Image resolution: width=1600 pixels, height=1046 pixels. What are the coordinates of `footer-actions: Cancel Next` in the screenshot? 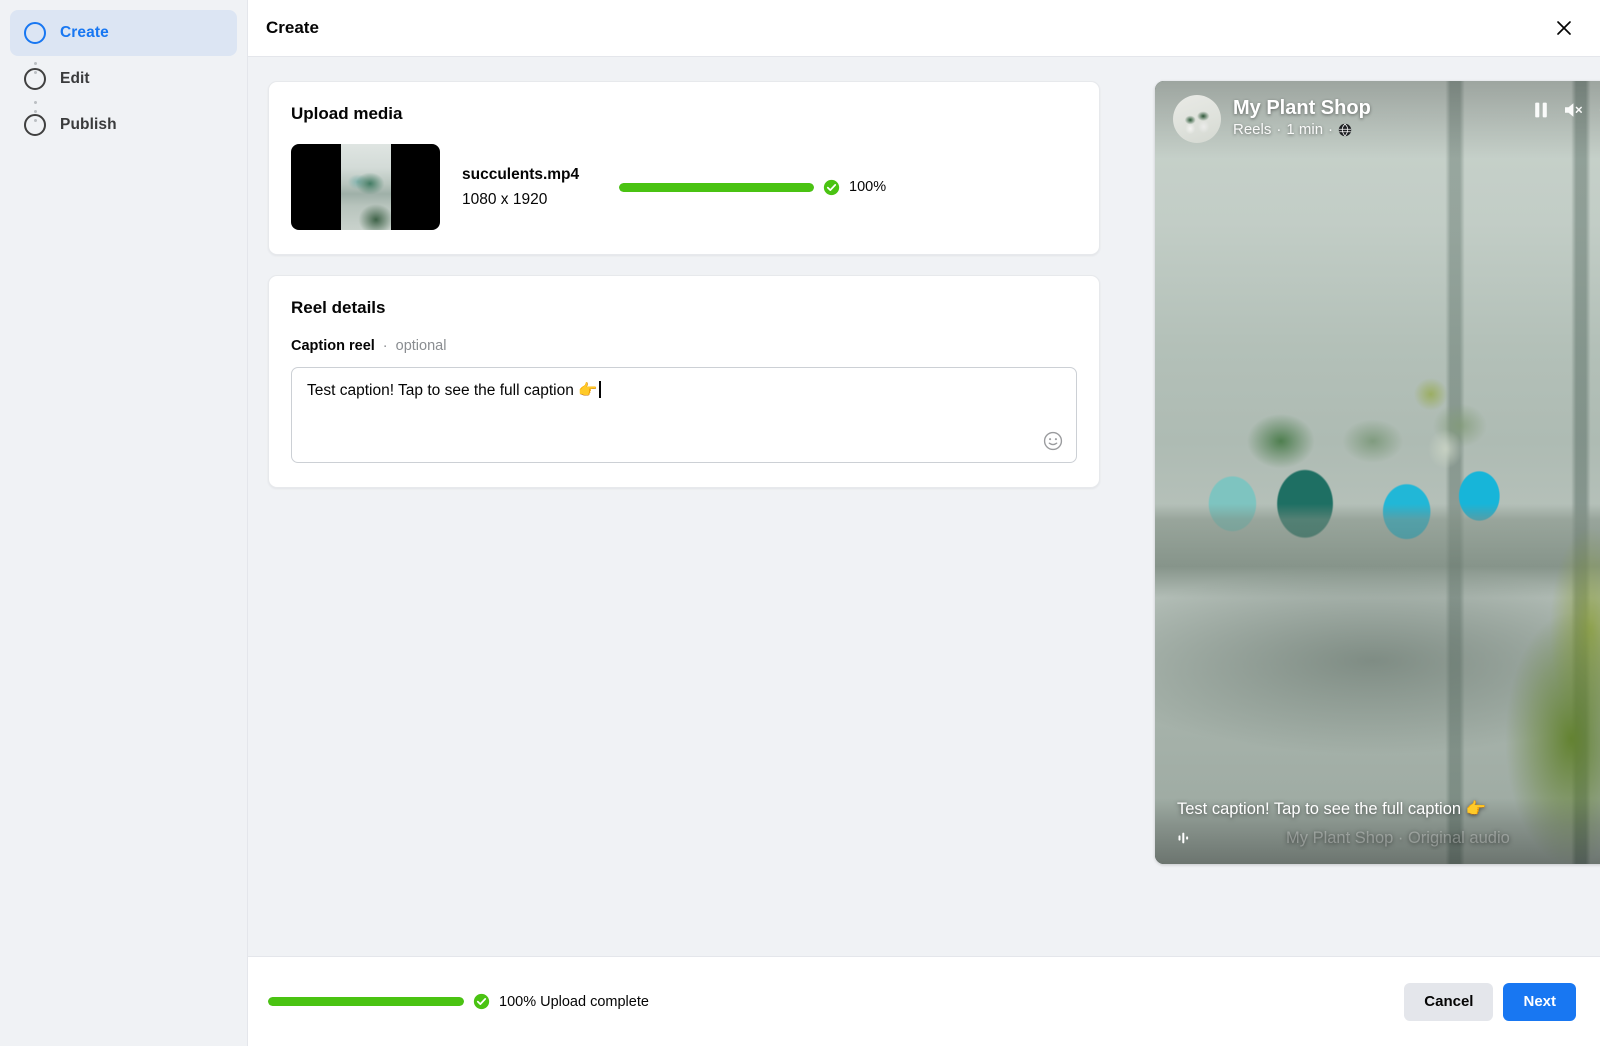 It's located at (1490, 1001).